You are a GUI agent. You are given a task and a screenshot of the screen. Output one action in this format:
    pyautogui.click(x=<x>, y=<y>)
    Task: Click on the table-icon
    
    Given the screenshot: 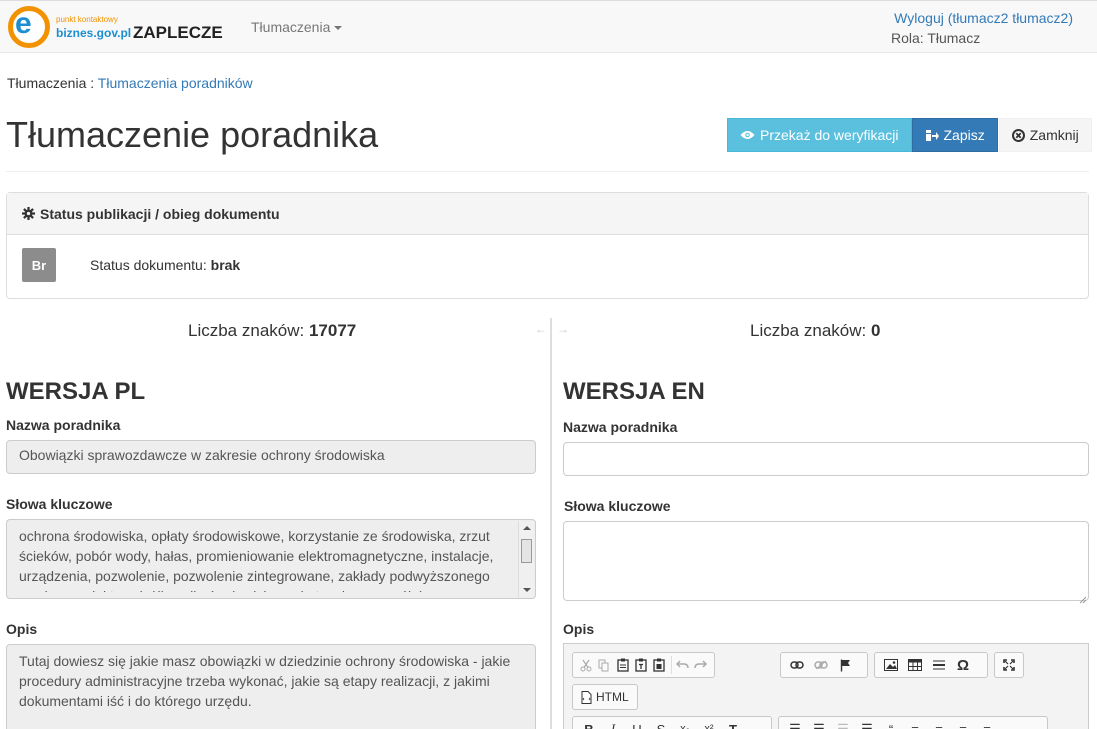 What is the action you would take?
    pyautogui.click(x=915, y=665)
    